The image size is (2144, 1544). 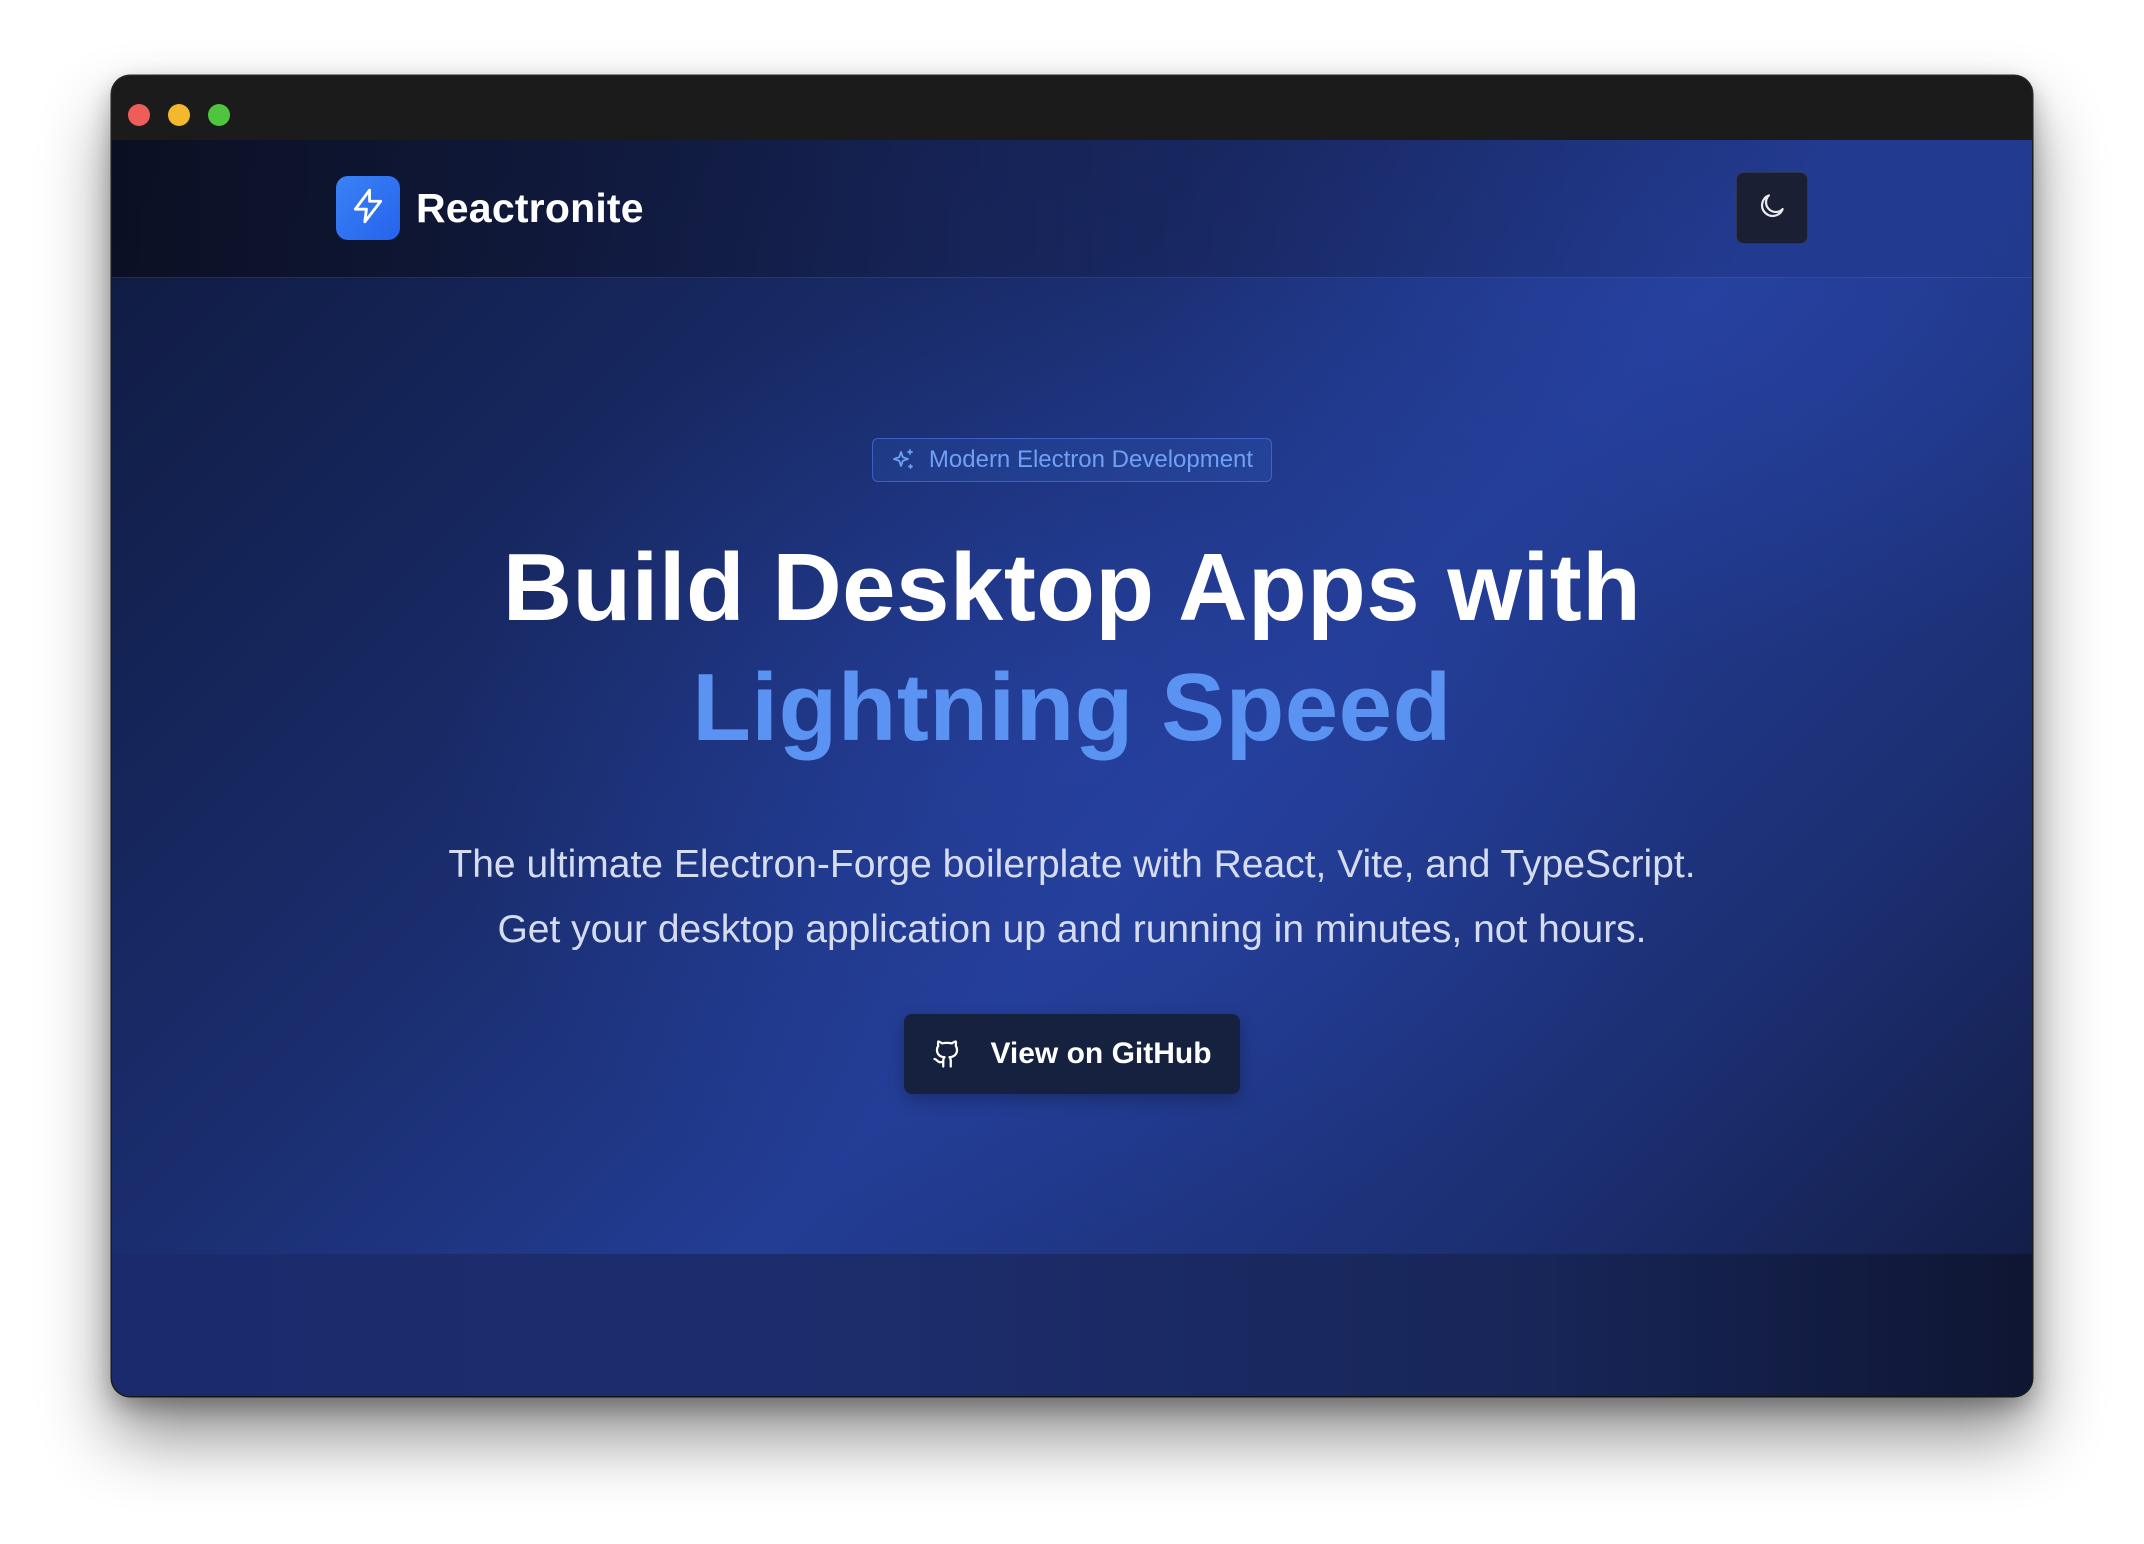 What do you see at coordinates (219, 115) in the screenshot?
I see `maximize-window-button` at bounding box center [219, 115].